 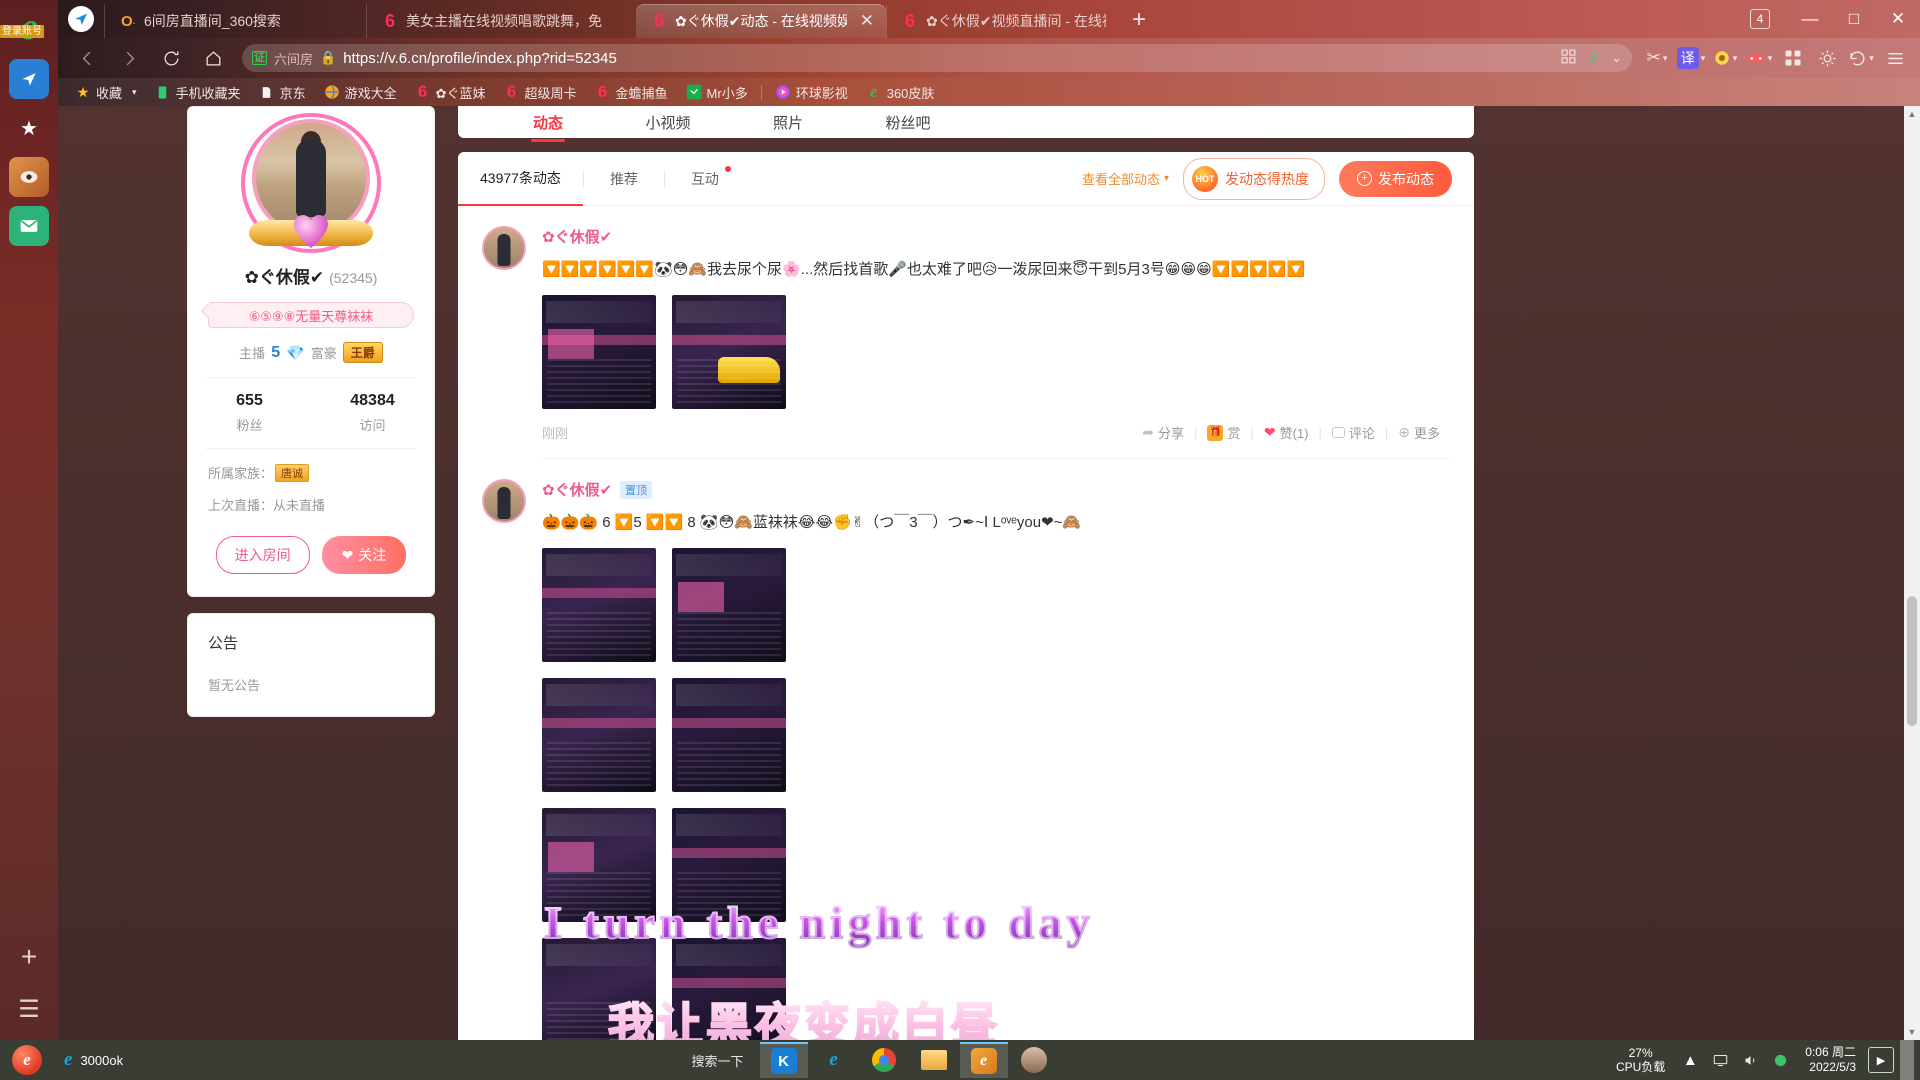 What do you see at coordinates (1691, 58) in the screenshot?
I see `translate-button: 译 ▾` at bounding box center [1691, 58].